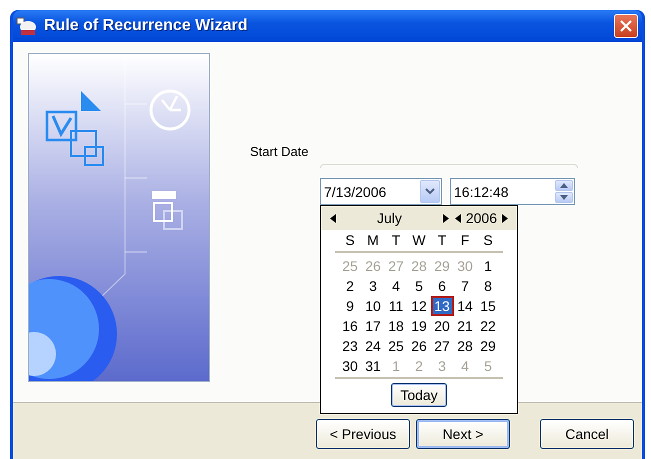 This screenshot has height=459, width=651. I want to click on weekday-label: W, so click(419, 240).